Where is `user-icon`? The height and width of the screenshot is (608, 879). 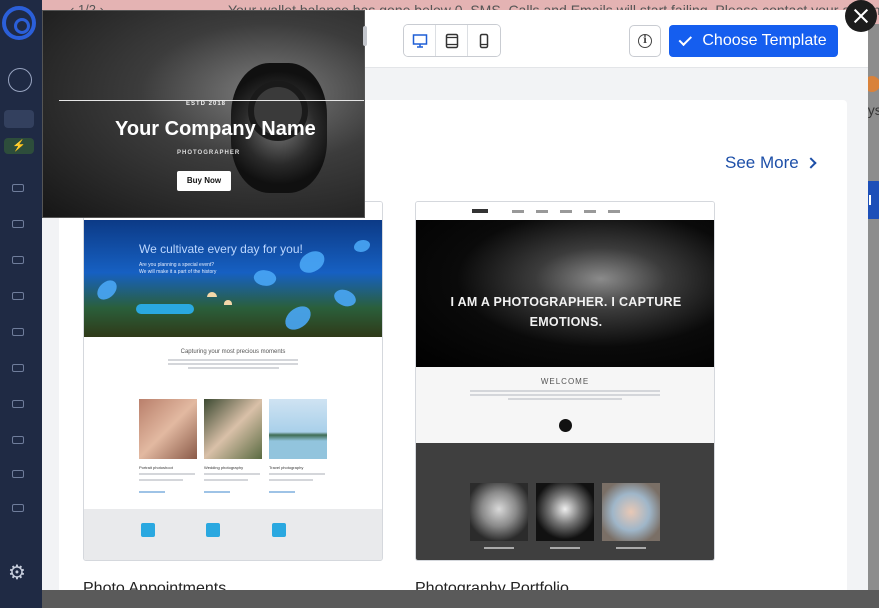 user-icon is located at coordinates (20, 80).